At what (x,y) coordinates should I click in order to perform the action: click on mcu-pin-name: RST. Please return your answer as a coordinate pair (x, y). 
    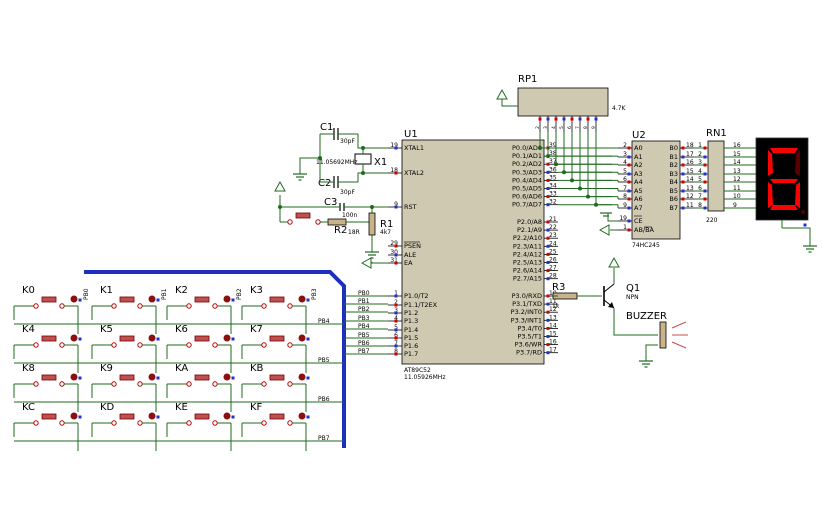
    Looking at the image, I should click on (410, 207).